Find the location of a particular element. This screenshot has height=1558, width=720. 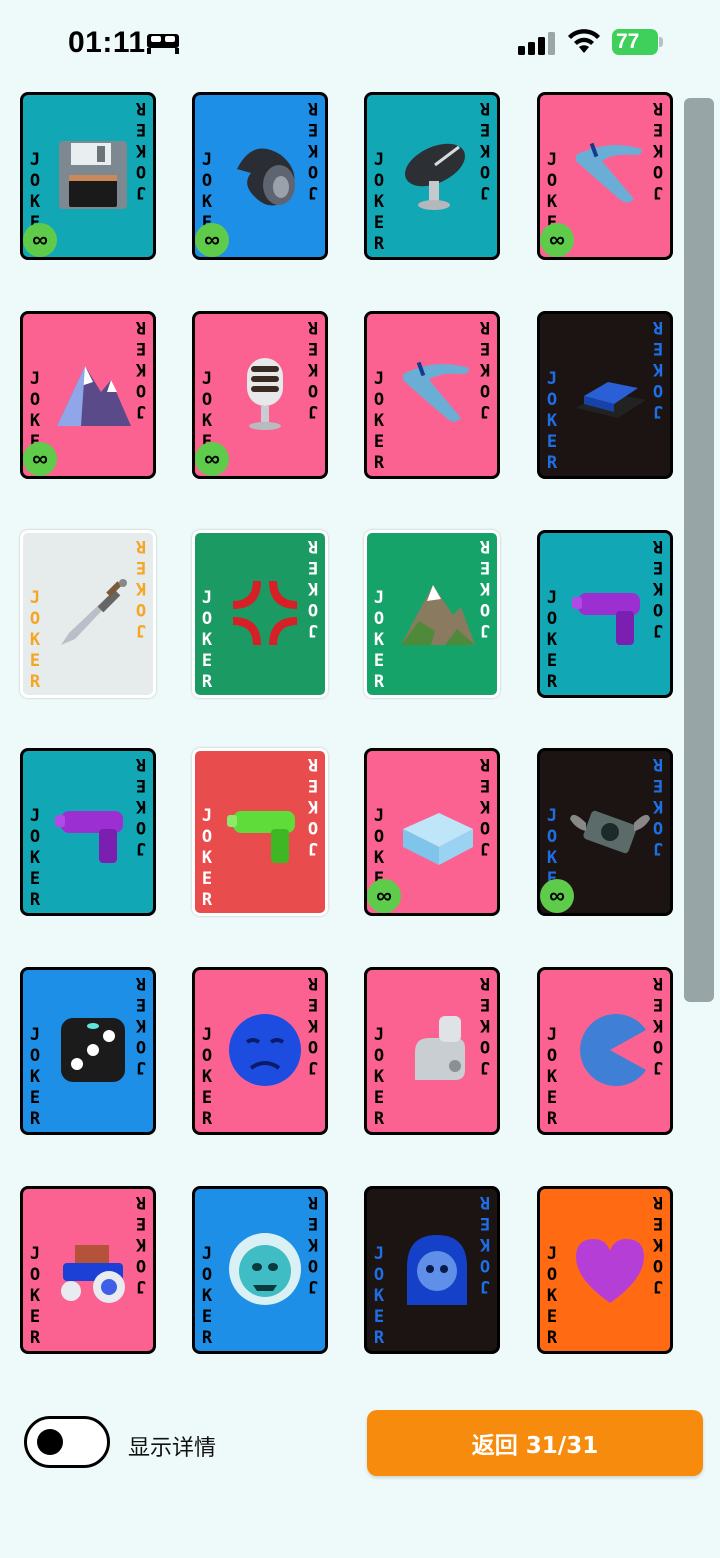

floppy-disk-icon is located at coordinates (93, 175).